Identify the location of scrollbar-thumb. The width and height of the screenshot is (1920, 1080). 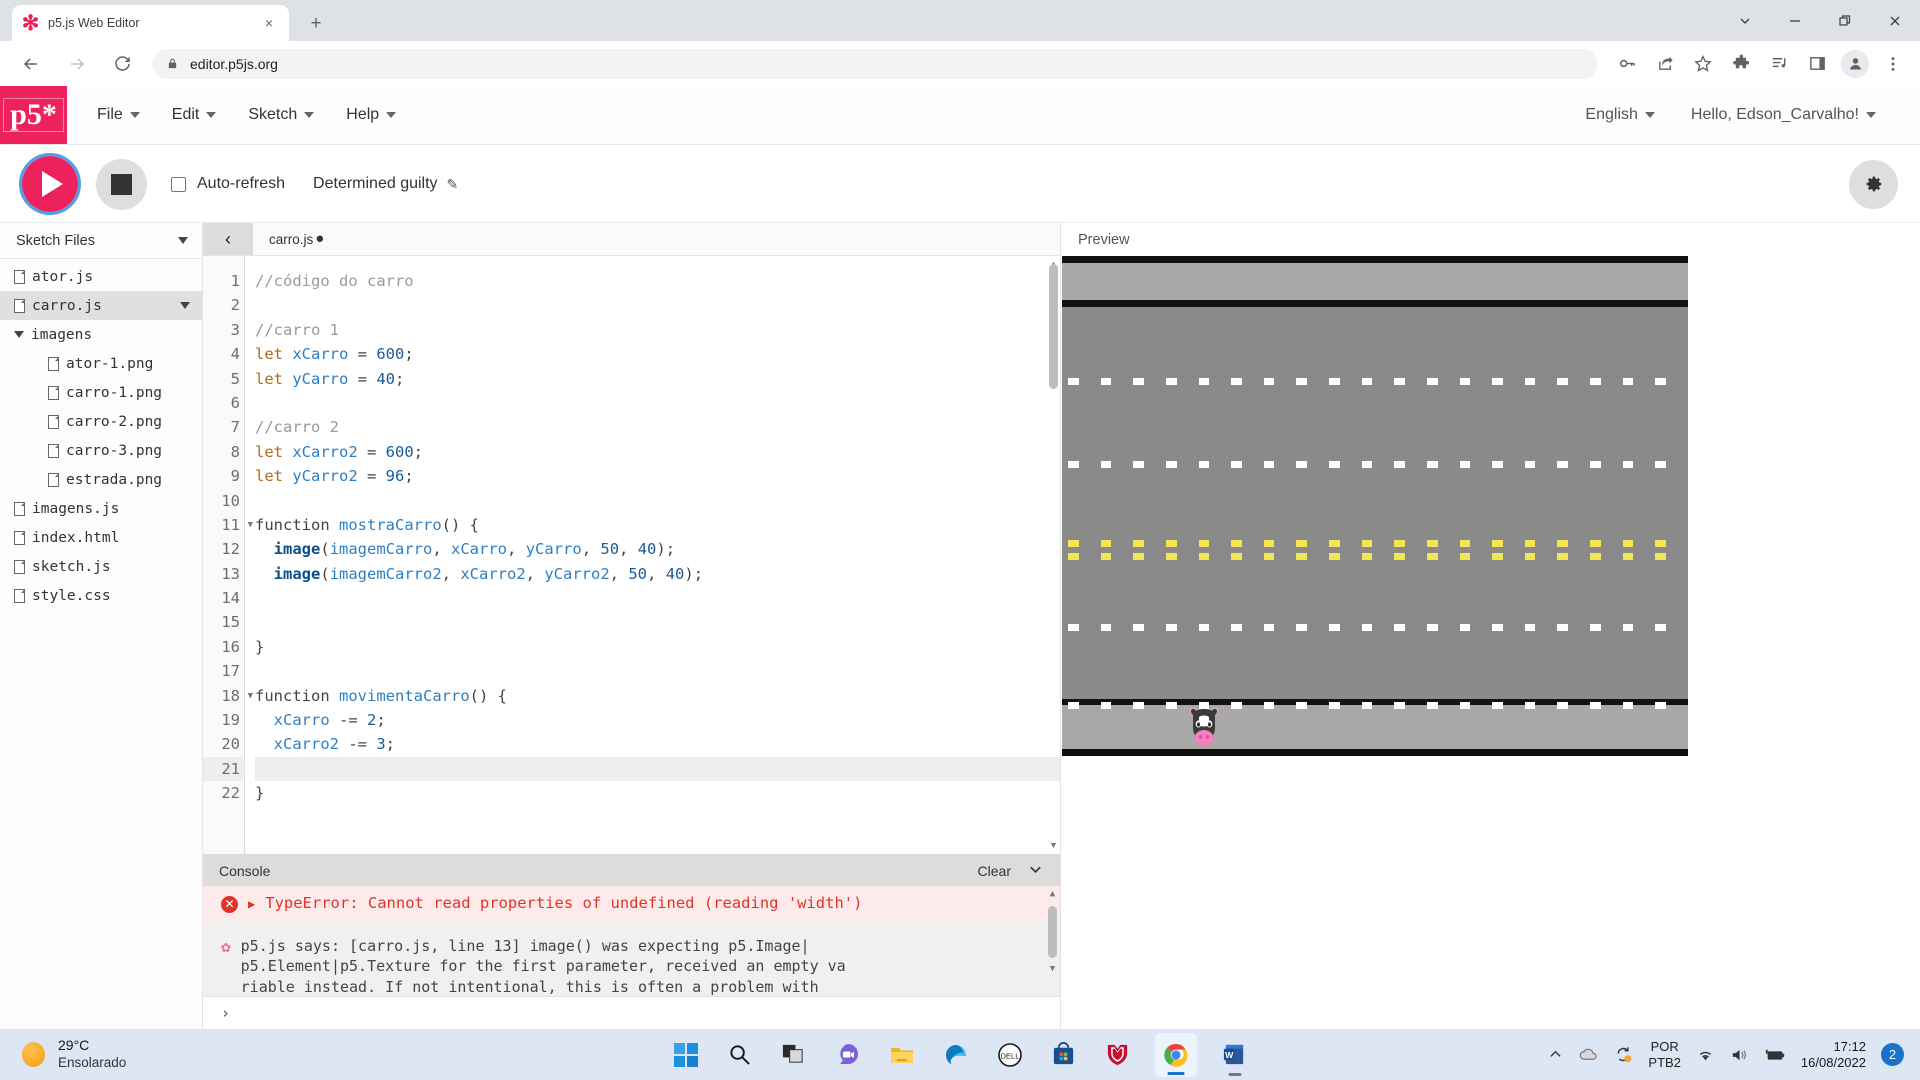
(1053, 326).